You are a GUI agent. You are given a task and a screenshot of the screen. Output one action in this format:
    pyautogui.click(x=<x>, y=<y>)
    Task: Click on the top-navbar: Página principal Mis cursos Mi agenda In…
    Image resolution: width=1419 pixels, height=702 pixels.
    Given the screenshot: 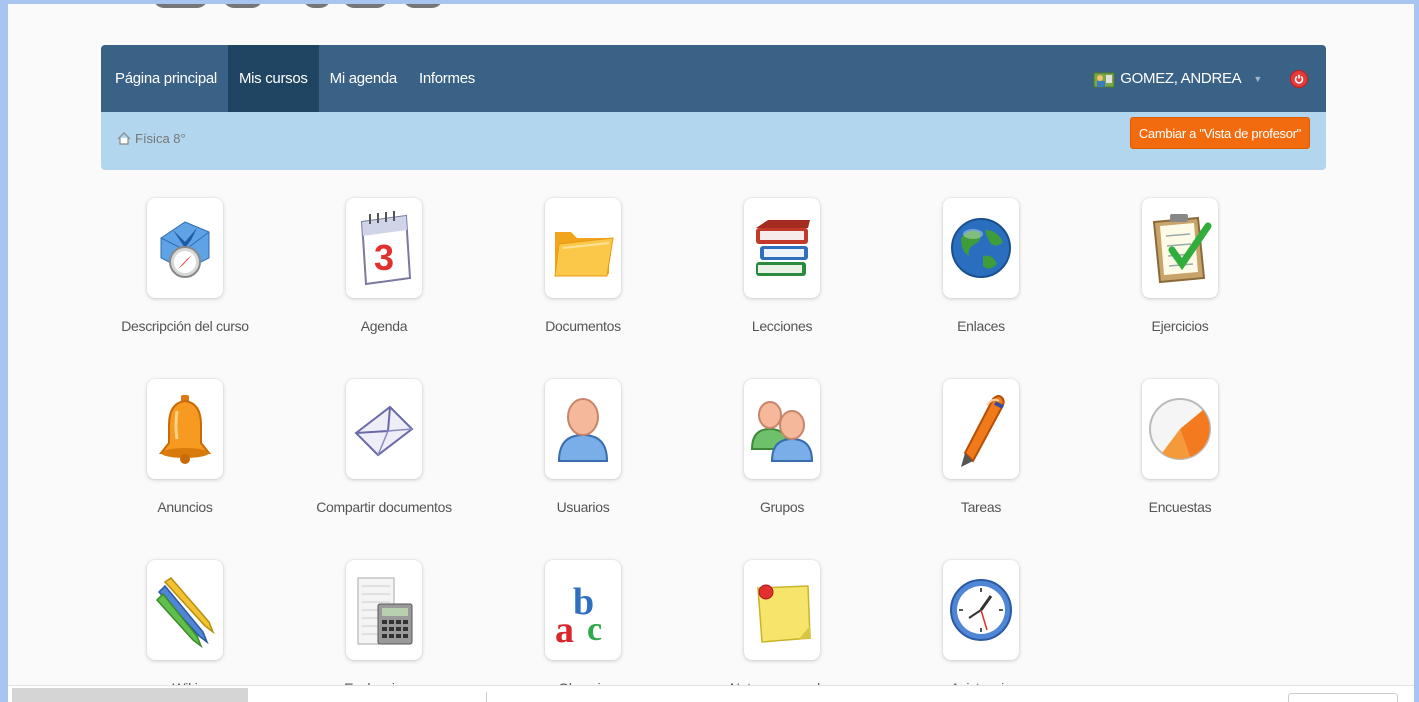 What is the action you would take?
    pyautogui.click(x=713, y=78)
    